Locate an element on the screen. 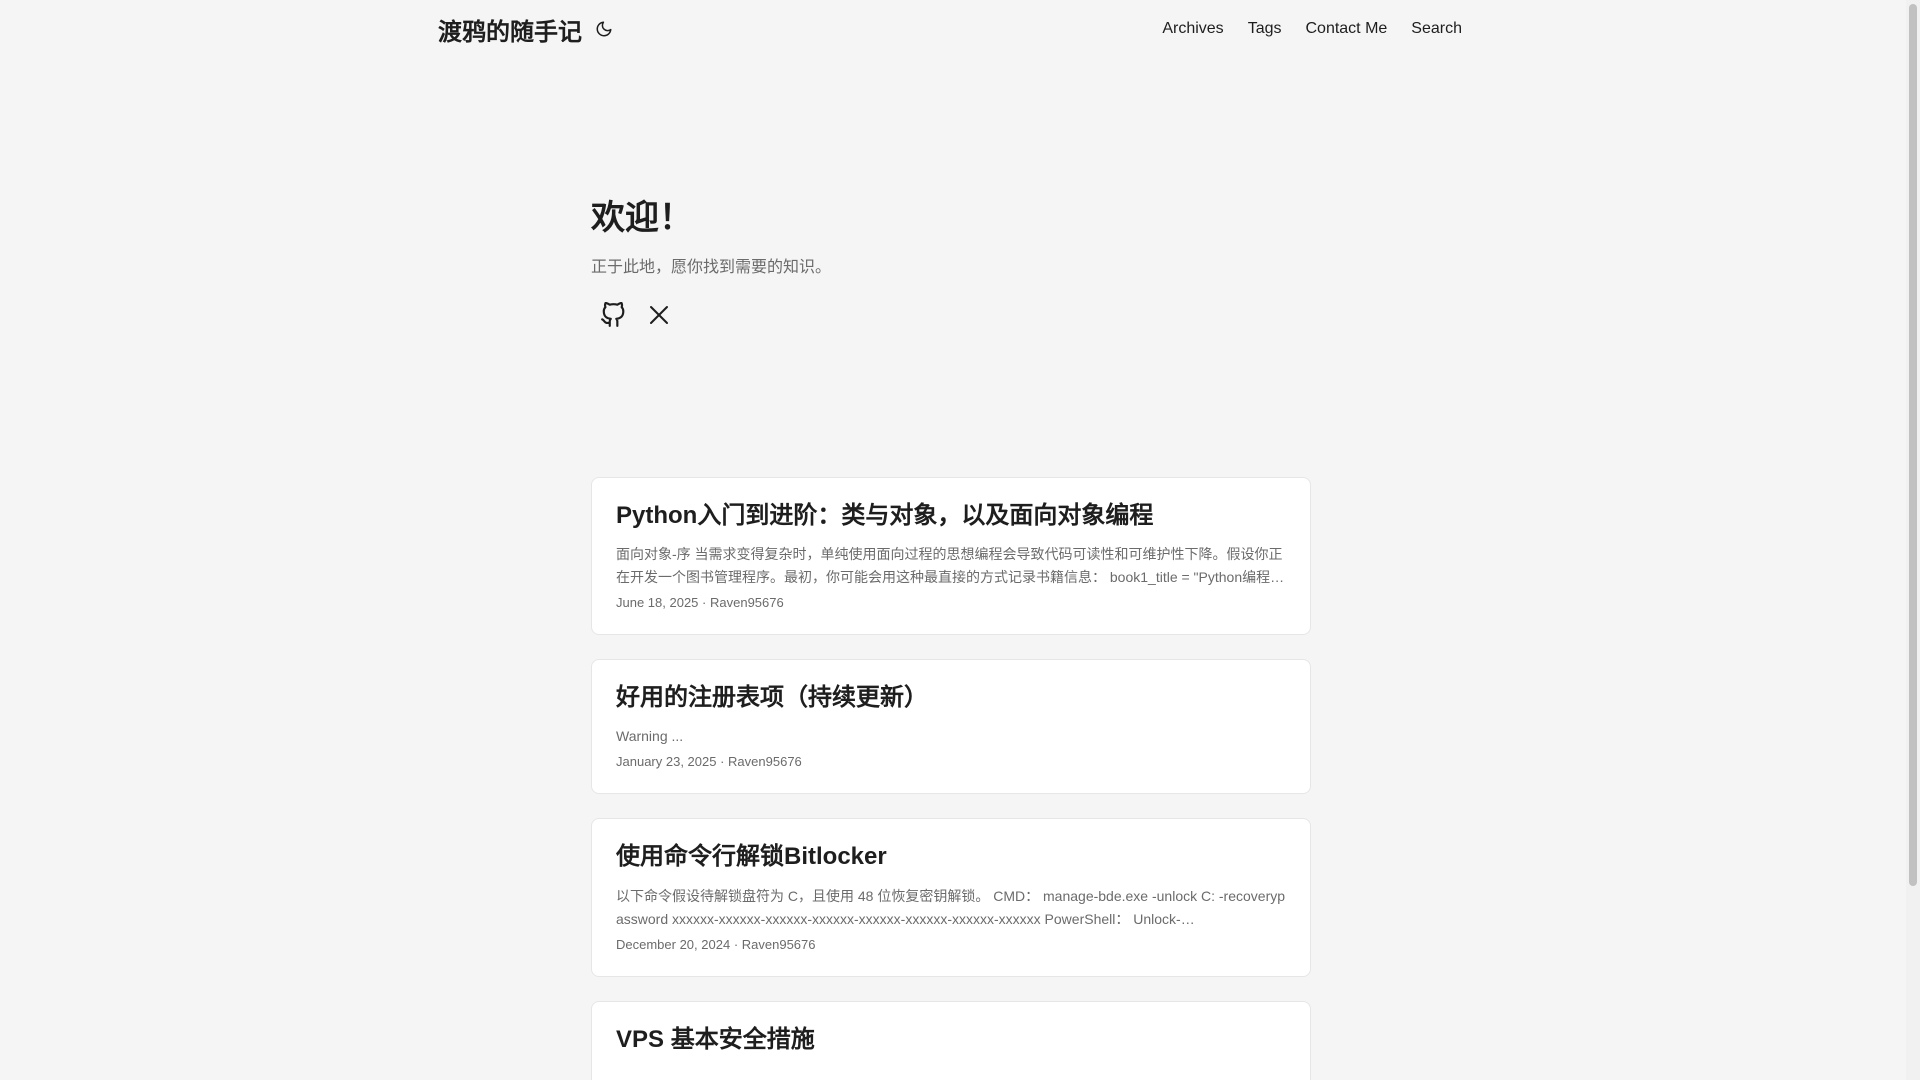 This screenshot has height=1080, width=1920. scrollbar-thumb is located at coordinates (1913, 445).